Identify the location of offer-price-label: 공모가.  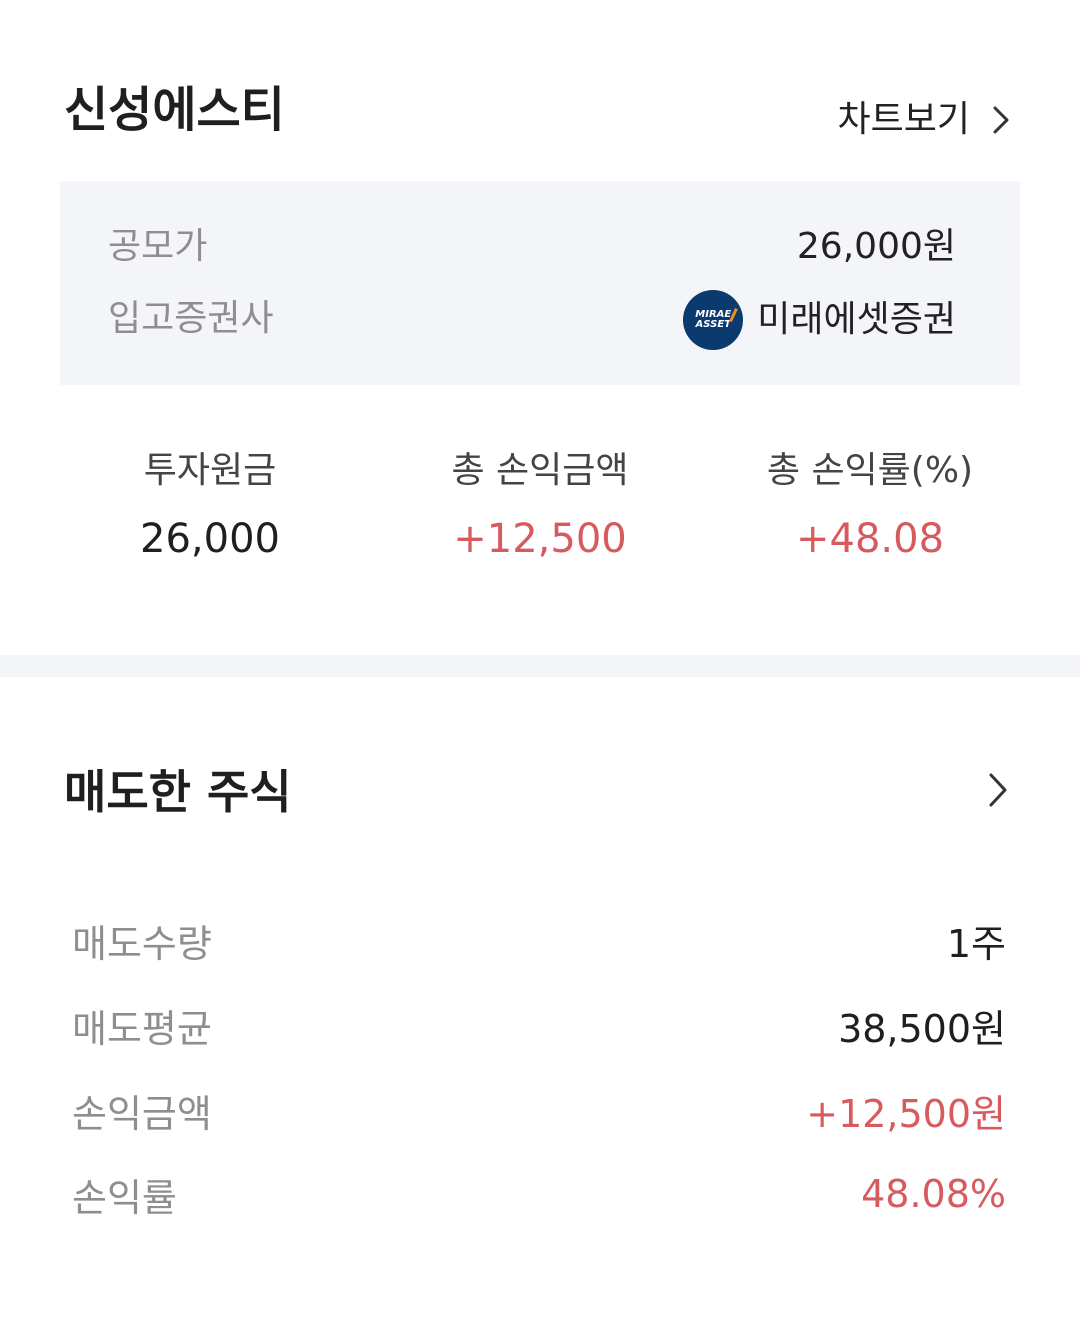
(158, 246).